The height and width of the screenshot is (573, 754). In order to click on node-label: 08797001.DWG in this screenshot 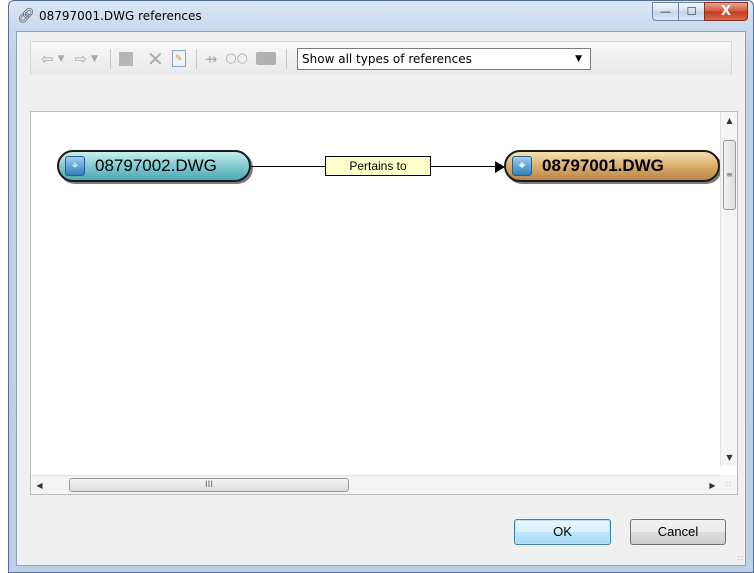, I will do `click(603, 165)`.